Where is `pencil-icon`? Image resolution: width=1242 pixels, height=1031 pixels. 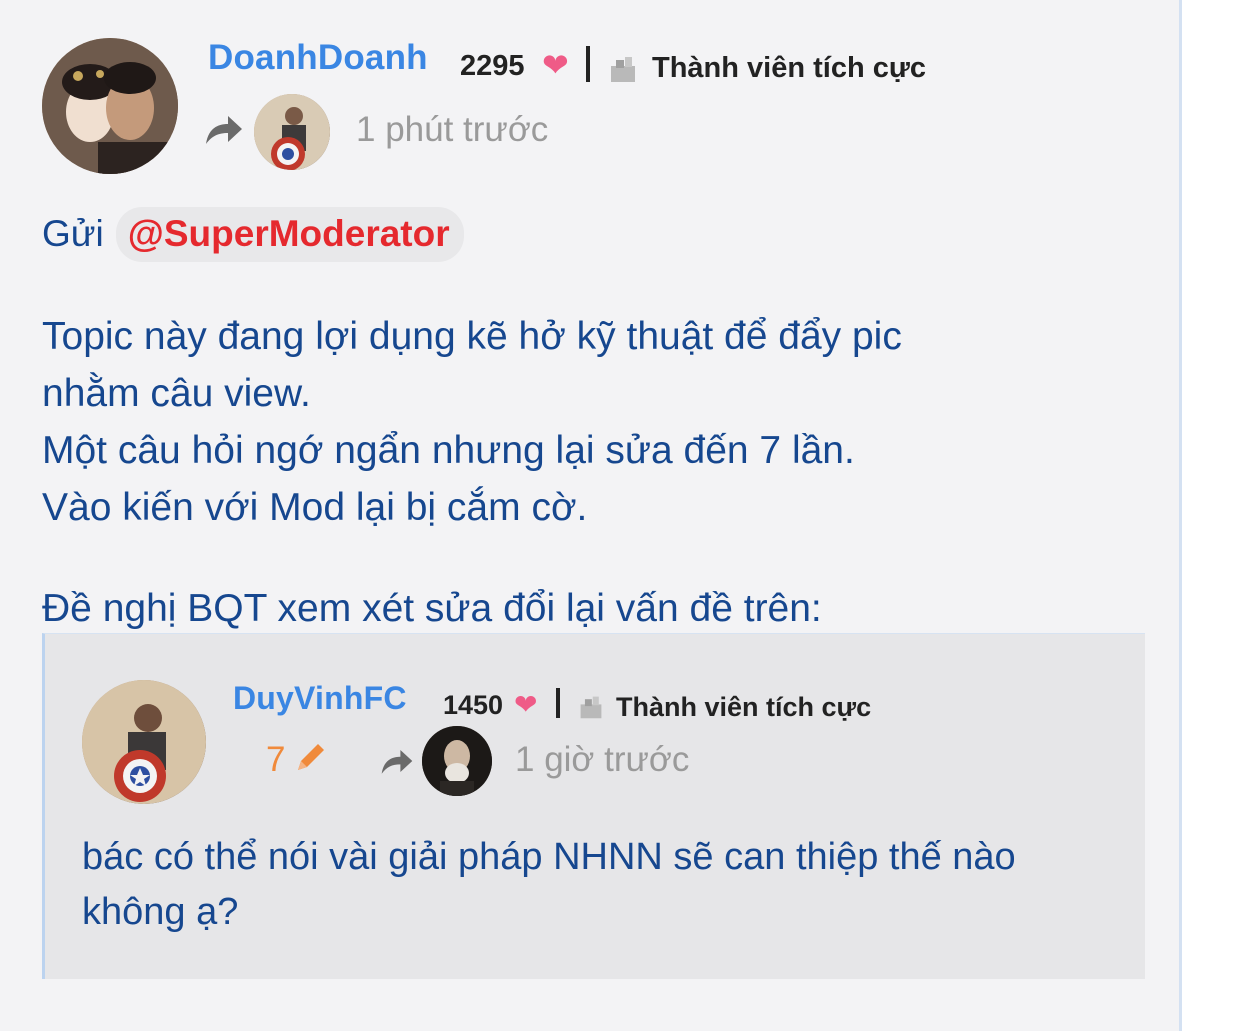 pencil-icon is located at coordinates (311, 759).